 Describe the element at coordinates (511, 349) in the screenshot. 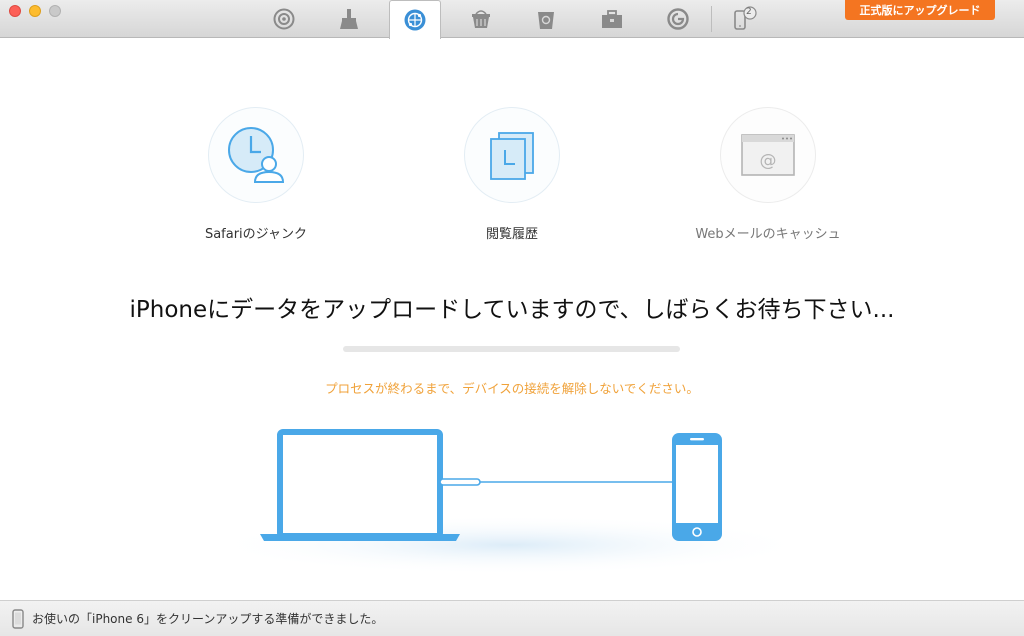

I see `upload-progress-bar` at that location.